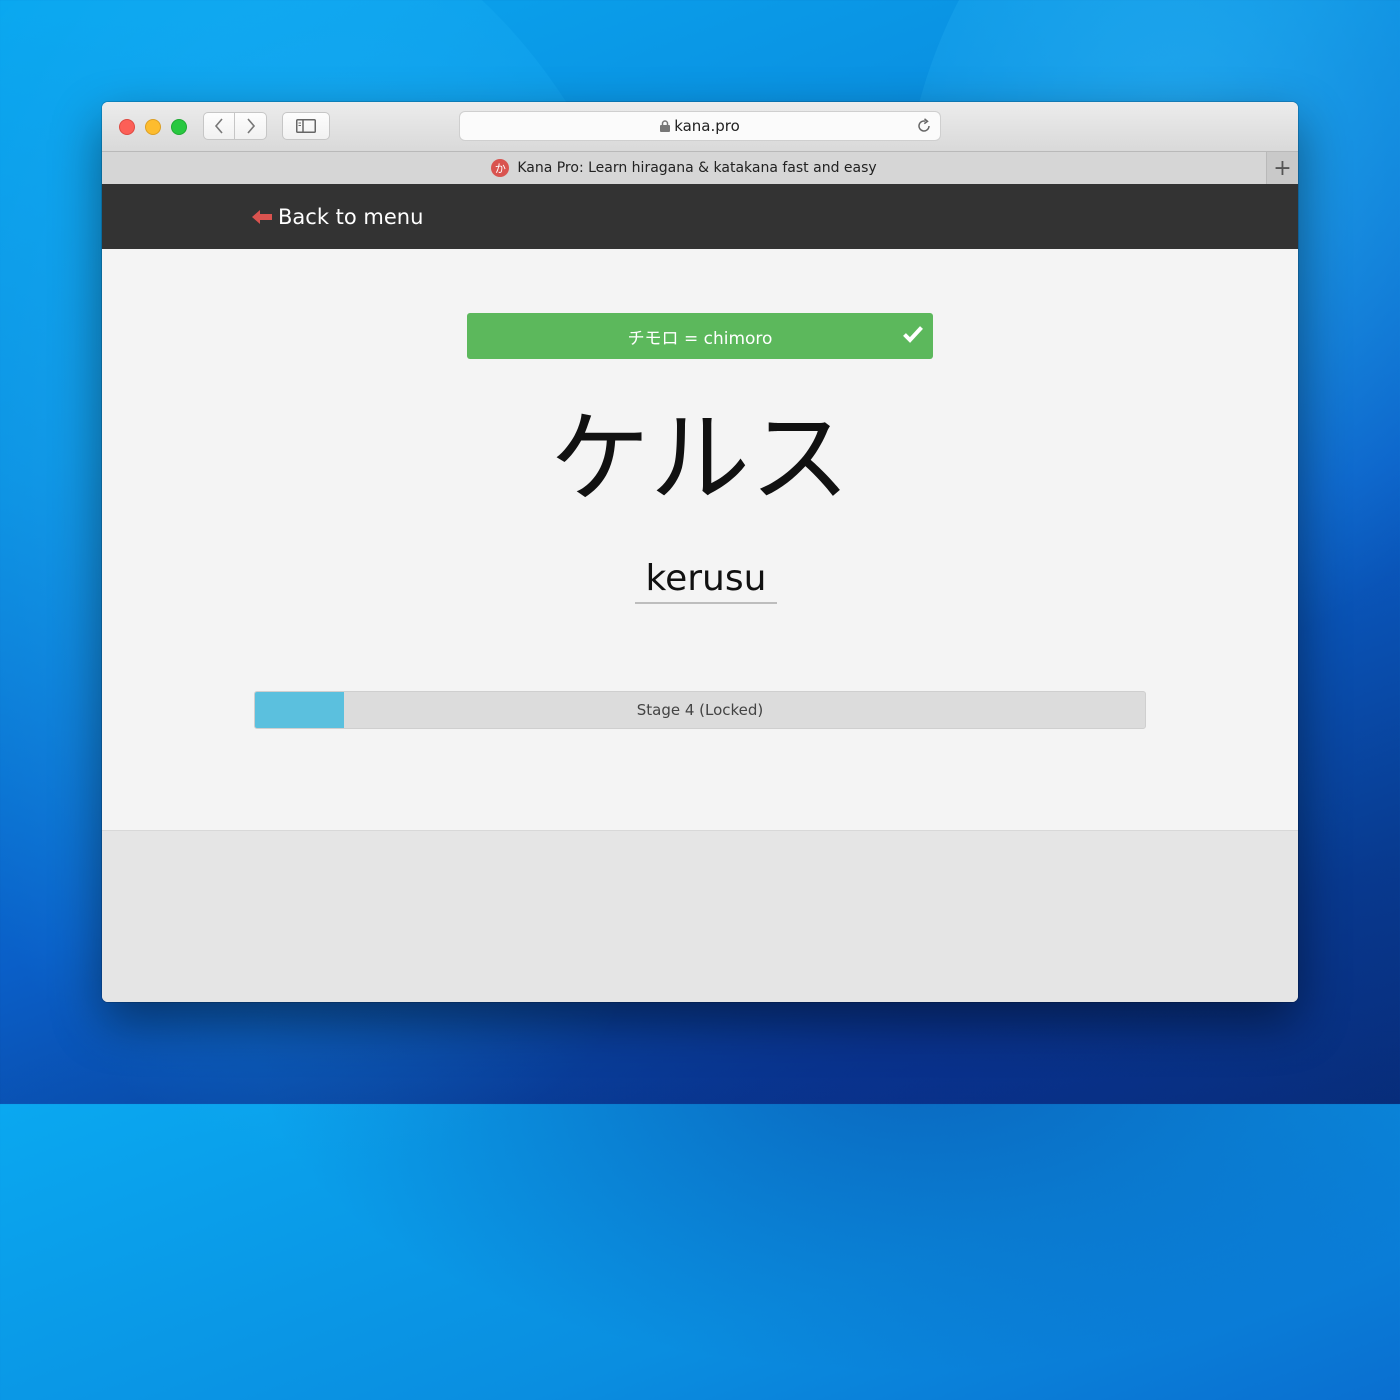  Describe the element at coordinates (665, 126) in the screenshot. I see `lock-icon` at that location.